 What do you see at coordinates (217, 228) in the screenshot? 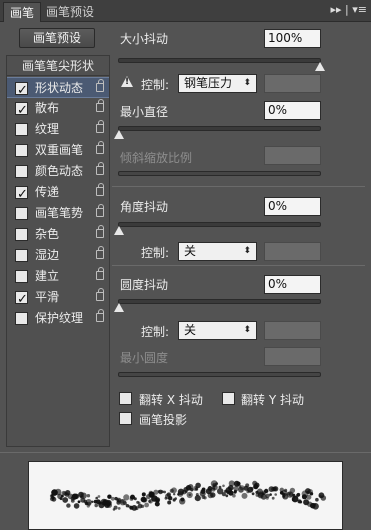
I see `angle-jitter-slider` at bounding box center [217, 228].